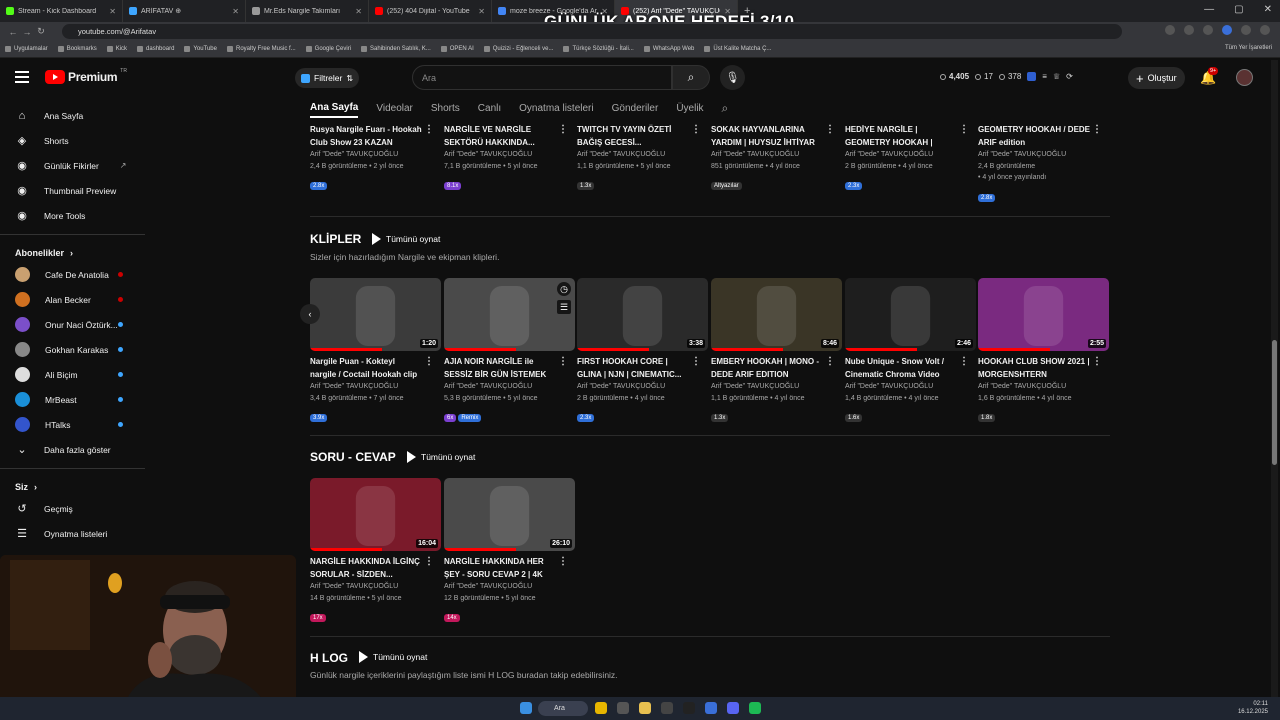  I want to click on sidebar-item-history: ↺ Geçmiş, so click(72, 508).